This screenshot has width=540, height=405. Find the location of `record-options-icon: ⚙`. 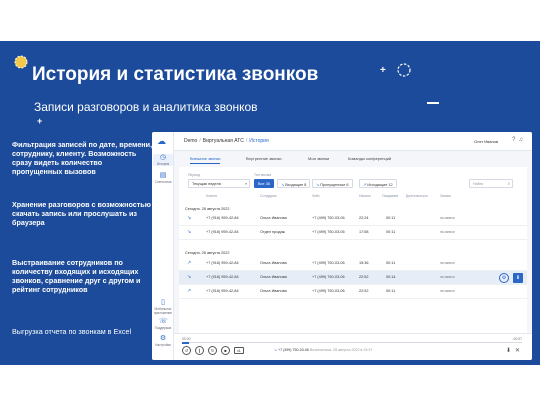

record-options-icon: ⚙ is located at coordinates (504, 278).